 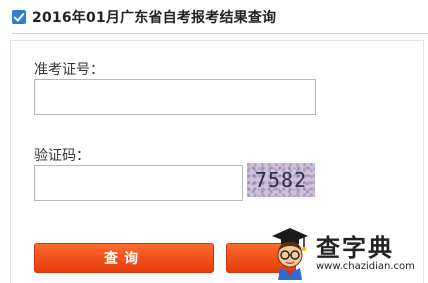 What do you see at coordinates (19, 17) in the screenshot?
I see `checkbox-icon` at bounding box center [19, 17].